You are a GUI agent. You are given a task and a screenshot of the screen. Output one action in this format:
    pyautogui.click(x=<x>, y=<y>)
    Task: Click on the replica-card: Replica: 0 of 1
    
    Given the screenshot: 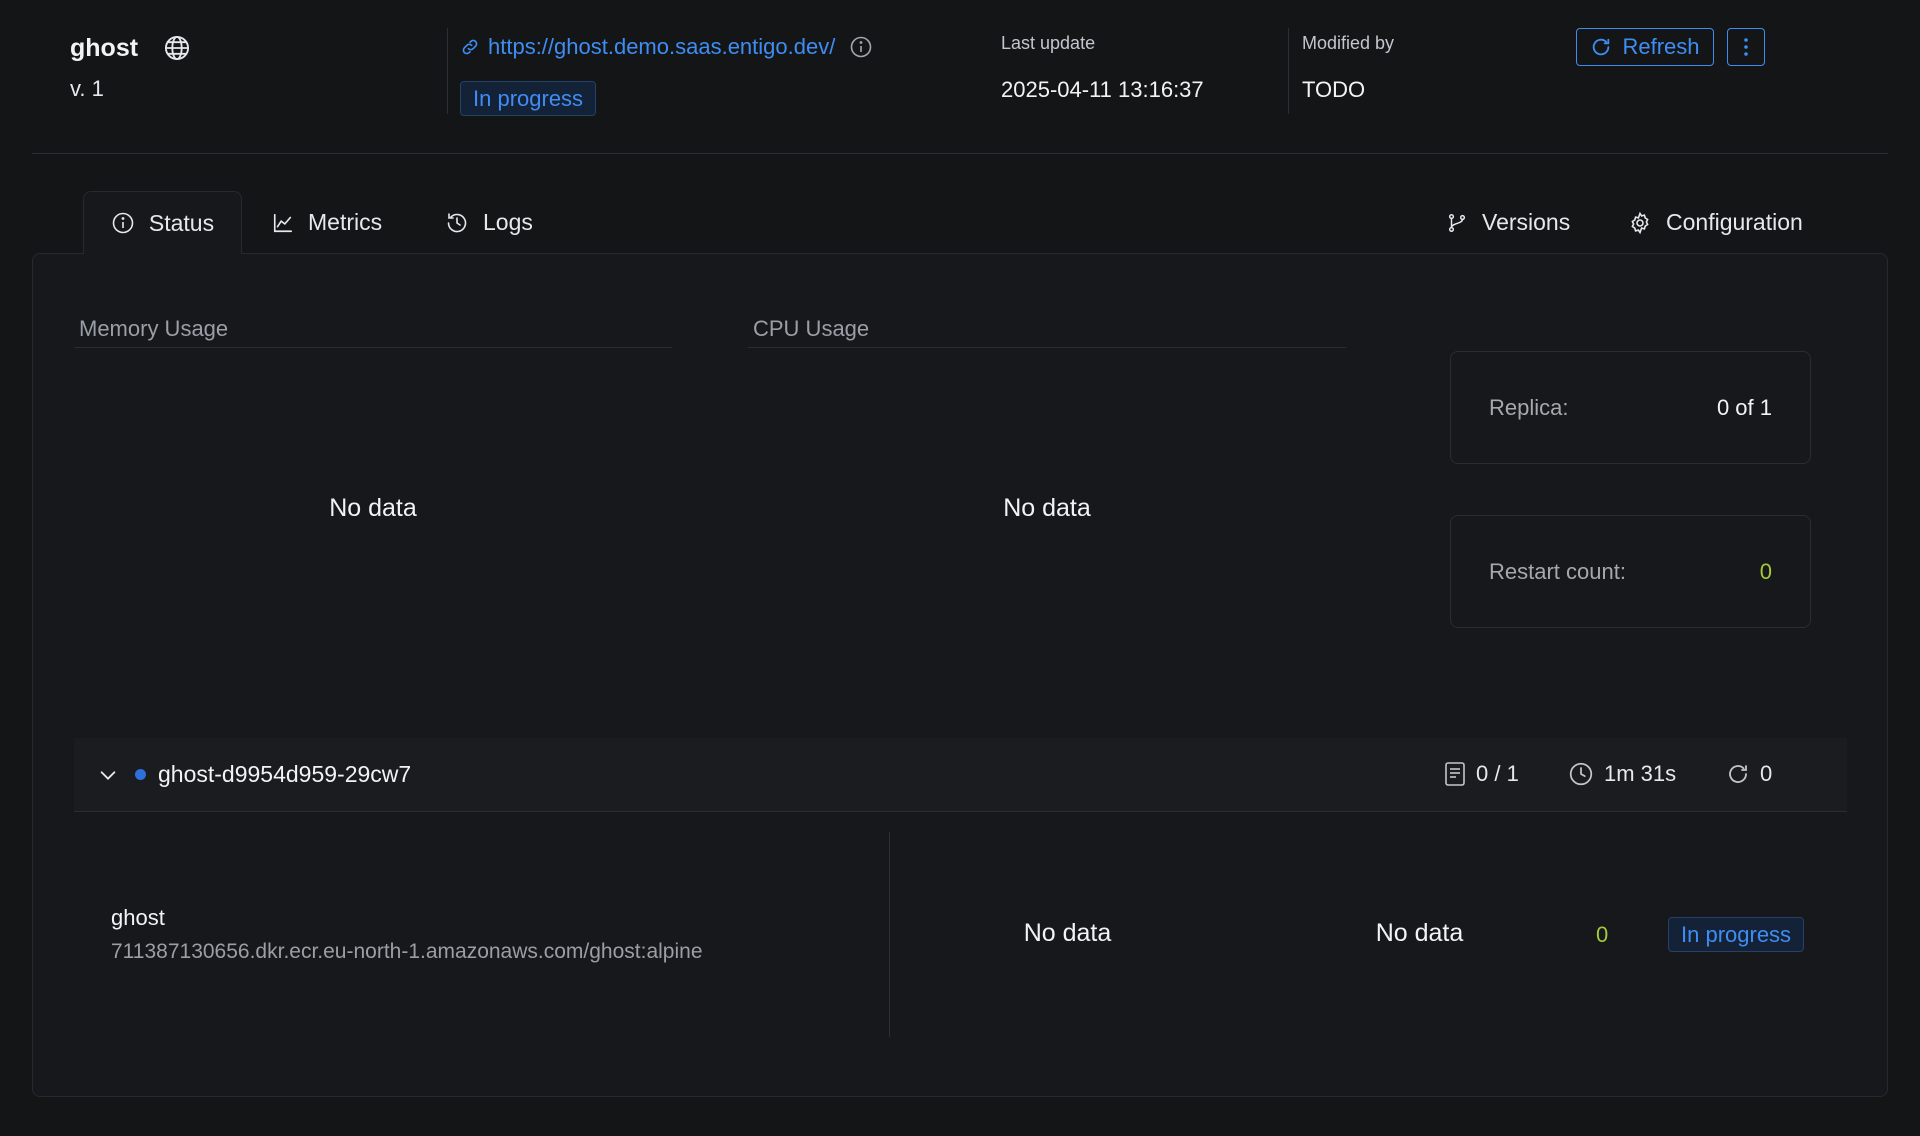 What is the action you would take?
    pyautogui.click(x=1630, y=407)
    